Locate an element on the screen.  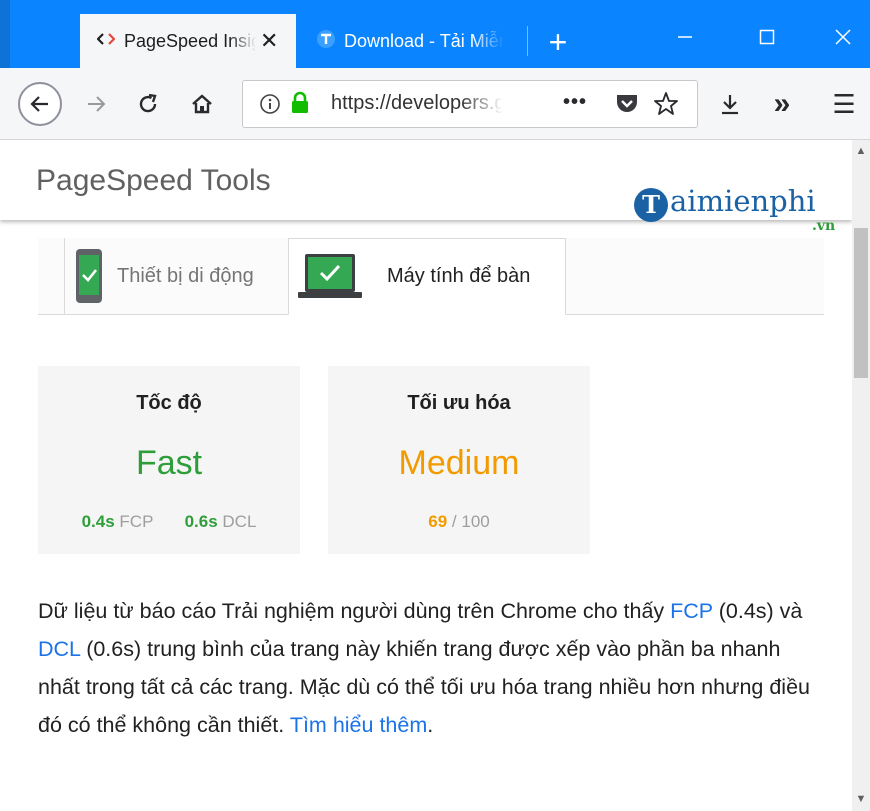
taimienphi-logo: T aimienphi .vn is located at coordinates (741, 210).